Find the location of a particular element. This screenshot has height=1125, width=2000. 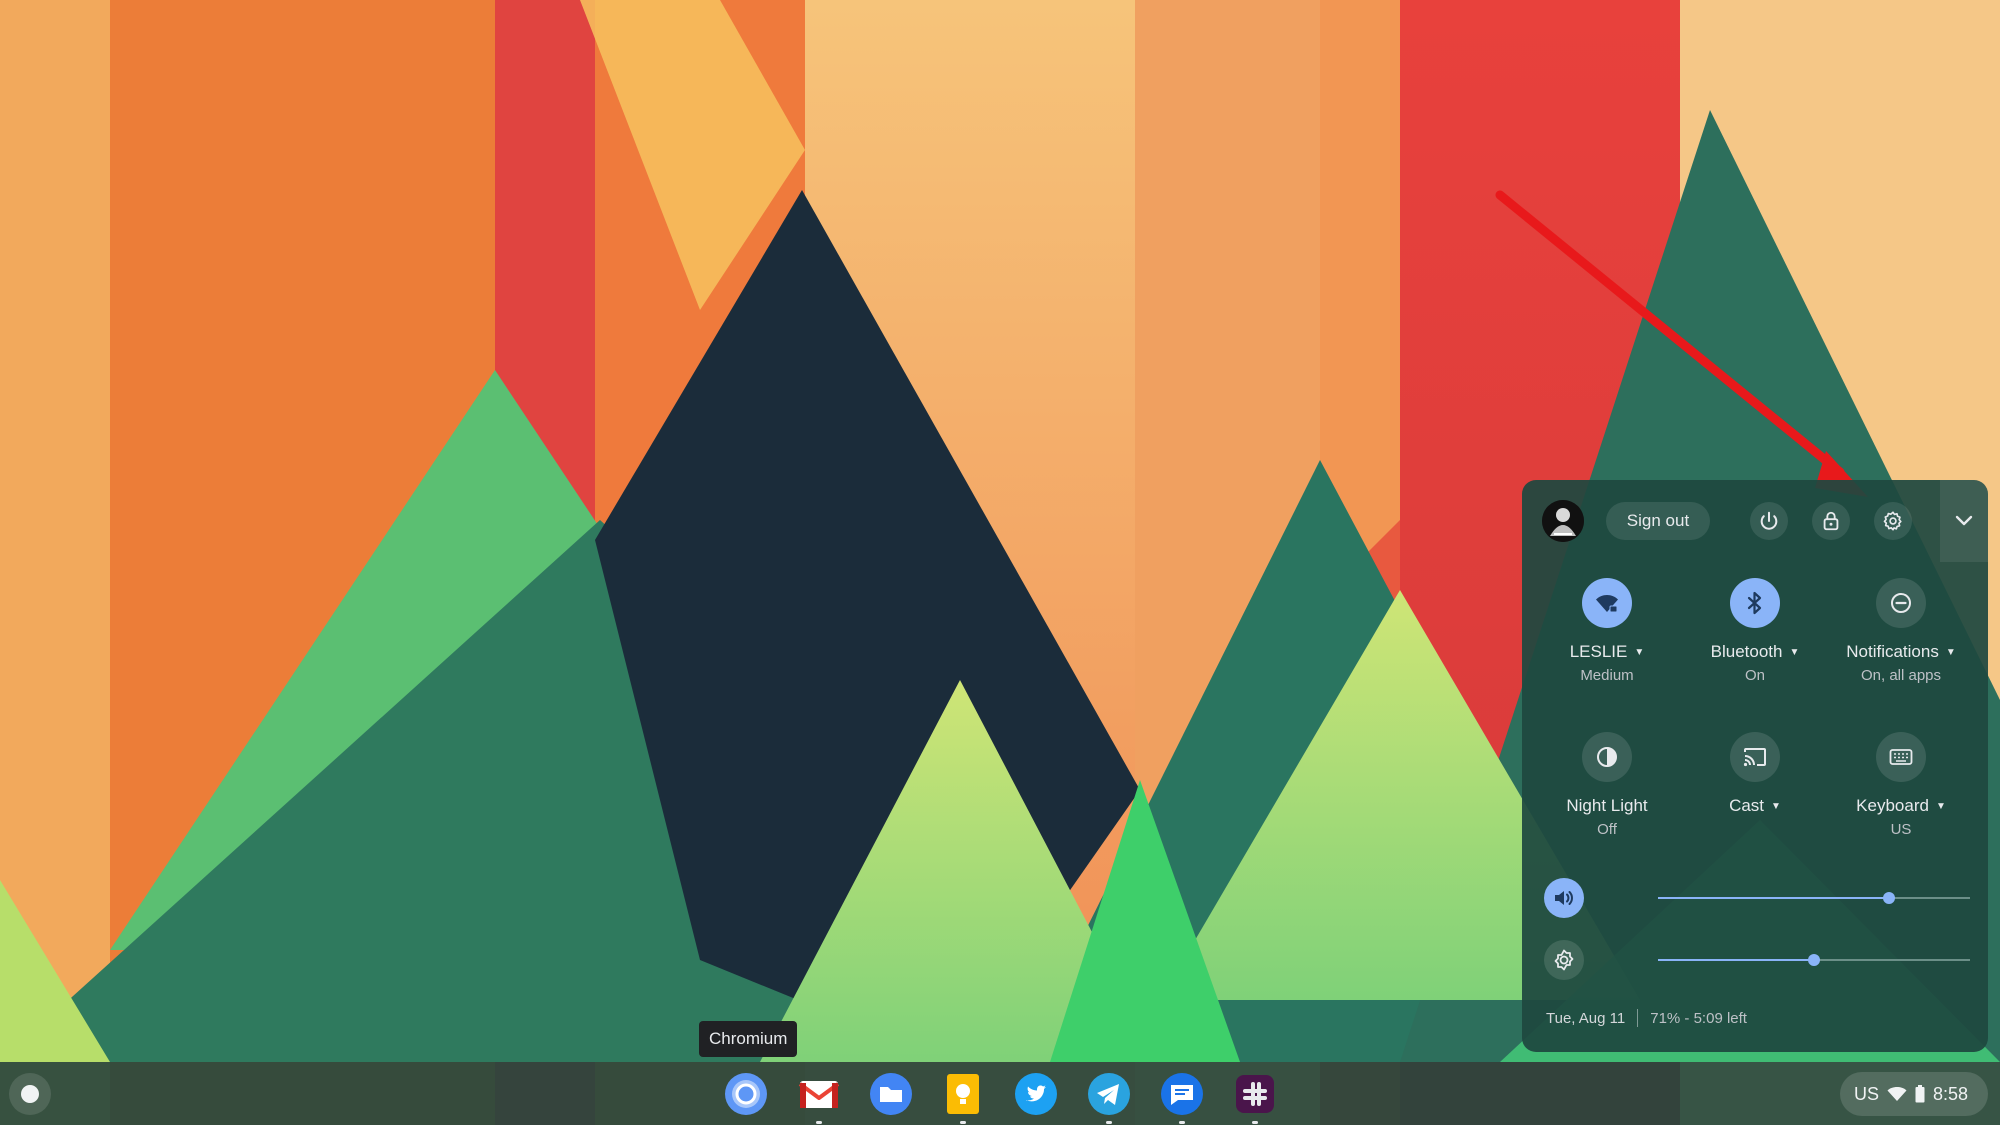

twitter-icon is located at coordinates (1036, 1094).